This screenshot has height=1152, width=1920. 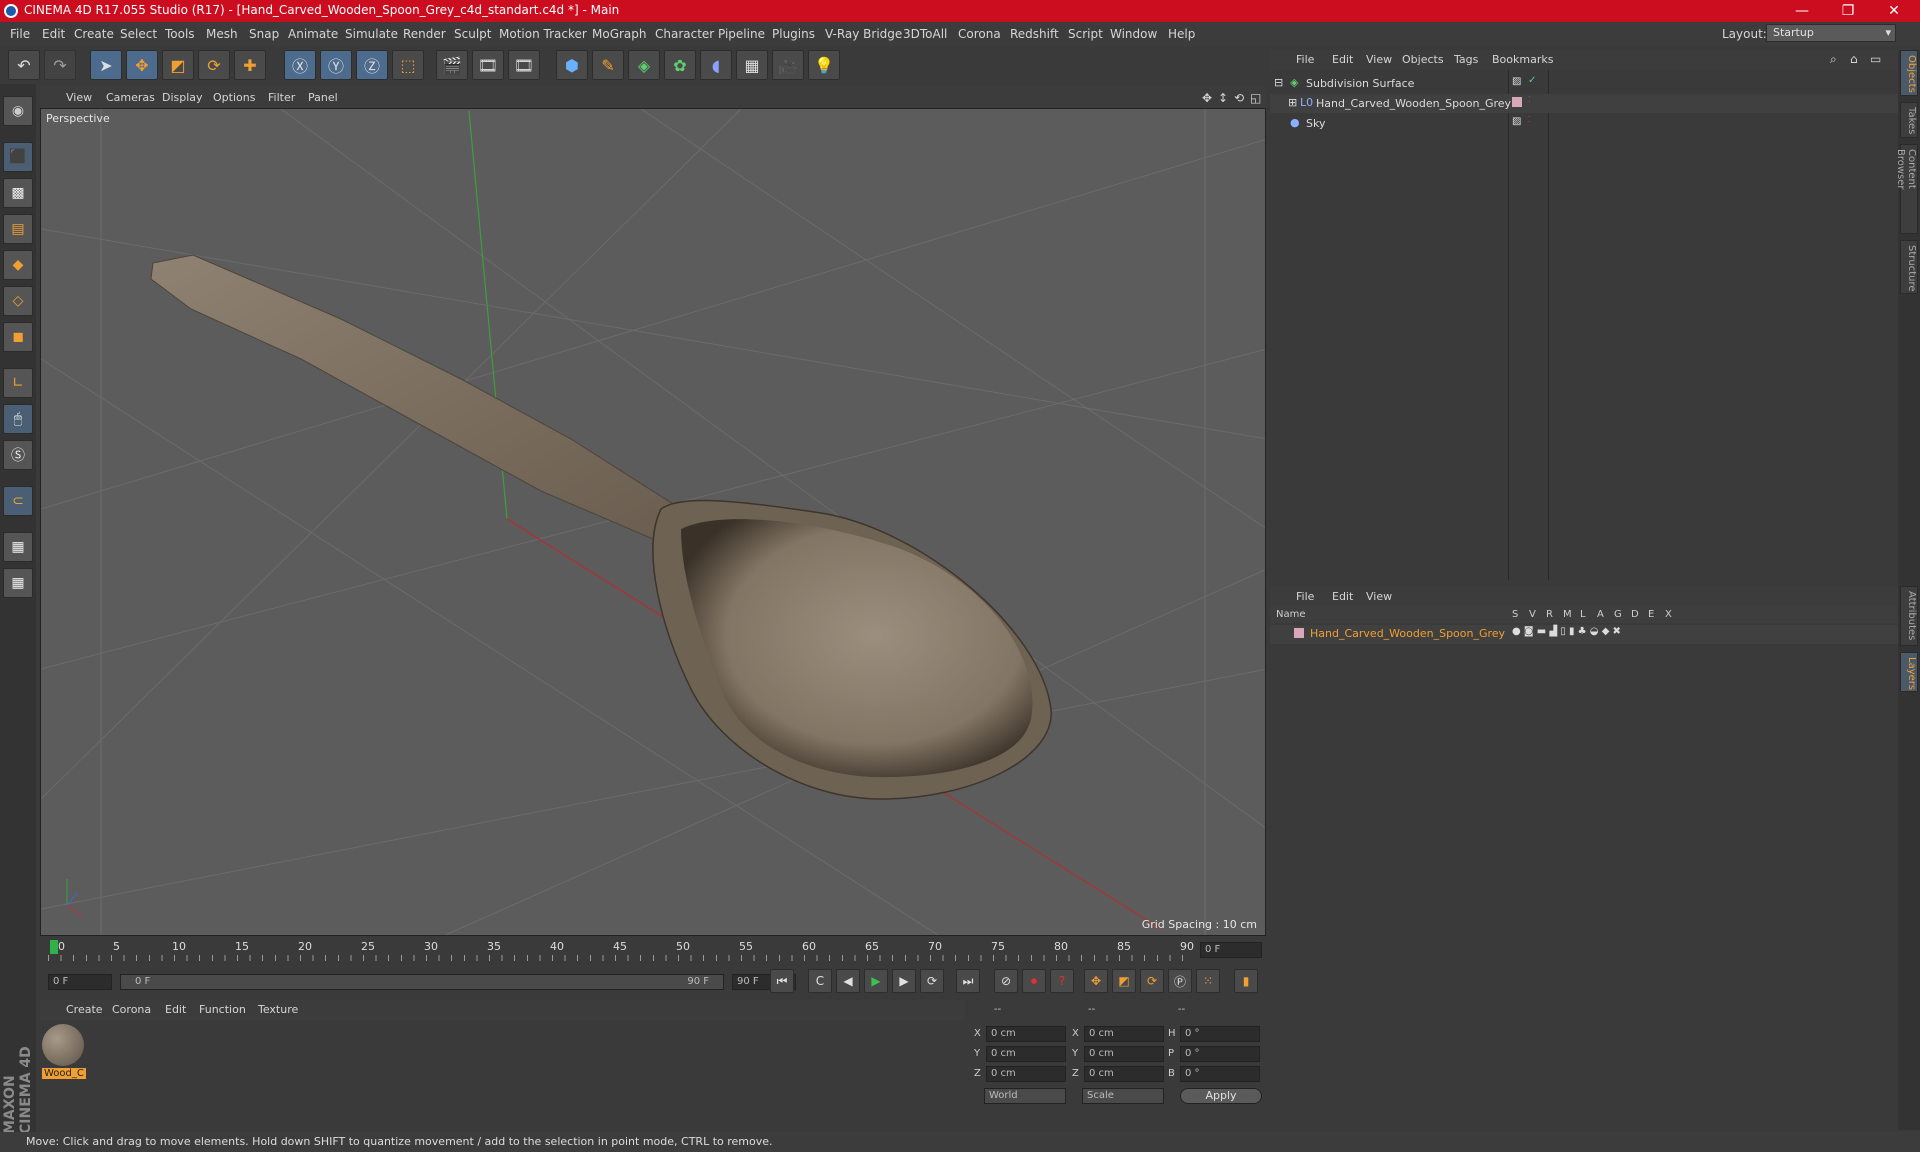 What do you see at coordinates (1152, 981) in the screenshot?
I see `key-rotation-button: ⟳` at bounding box center [1152, 981].